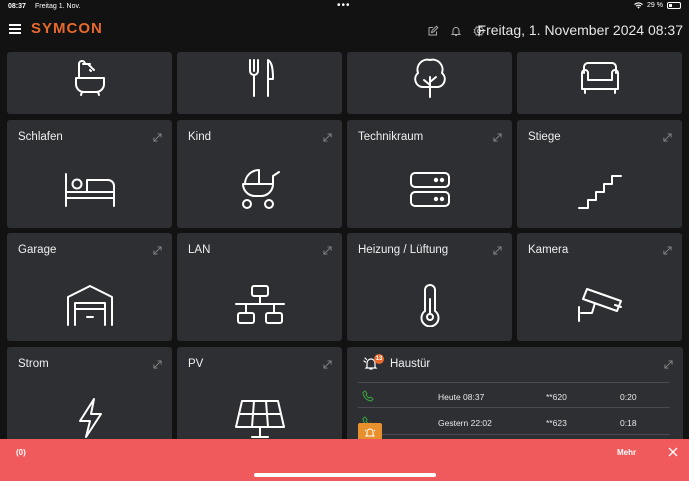 Image resolution: width=689 pixels, height=481 pixels. I want to click on server-icon, so click(429, 189).